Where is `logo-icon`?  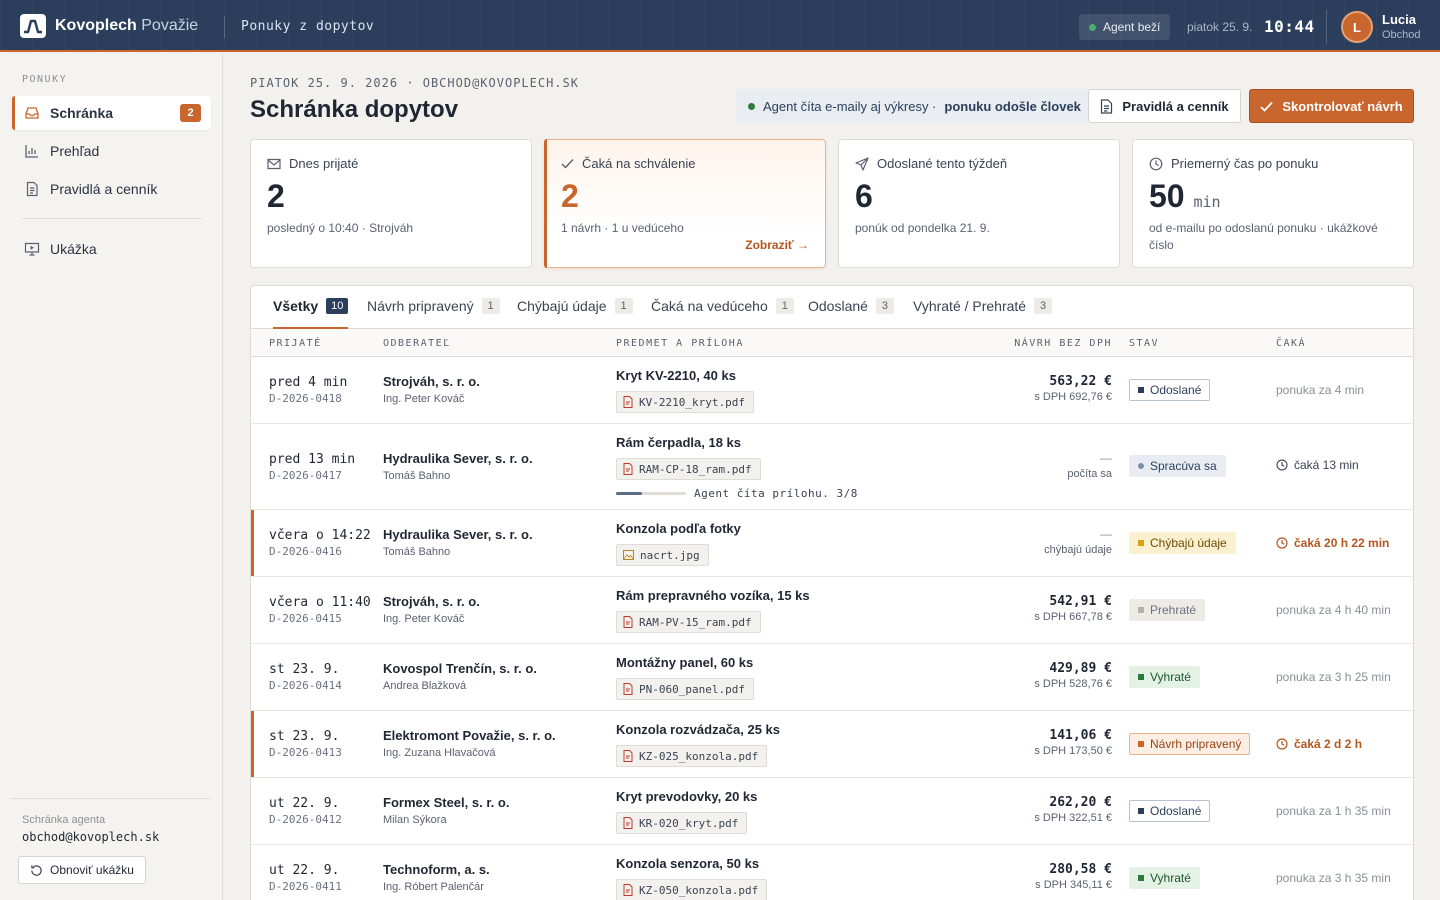
logo-icon is located at coordinates (33, 26).